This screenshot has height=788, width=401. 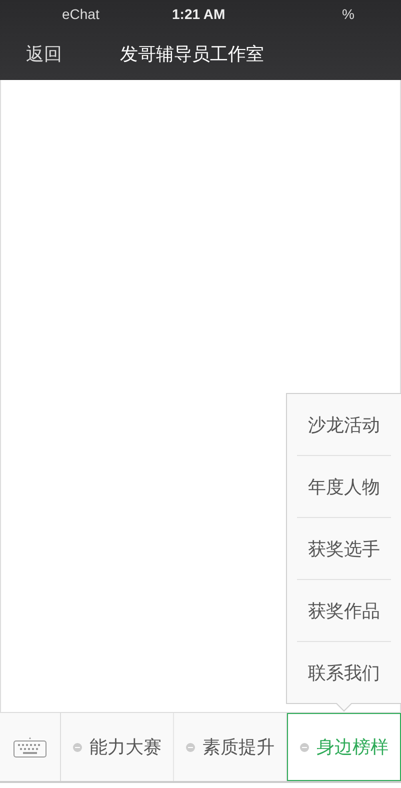 I want to click on submenu-item: 获奖选手, so click(x=344, y=548).